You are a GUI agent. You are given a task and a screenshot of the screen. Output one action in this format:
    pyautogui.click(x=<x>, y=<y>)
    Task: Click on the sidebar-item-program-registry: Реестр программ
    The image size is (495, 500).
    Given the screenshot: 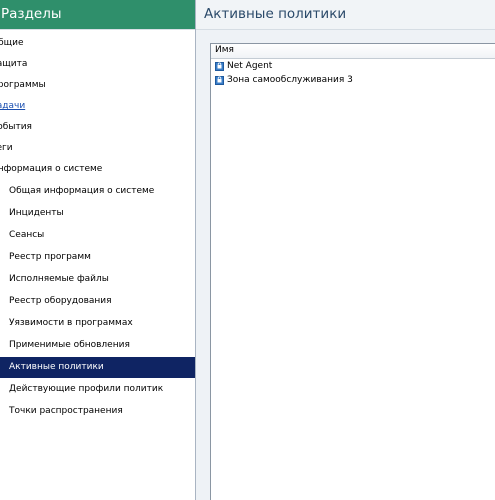 What is the action you would take?
    pyautogui.click(x=97, y=257)
    